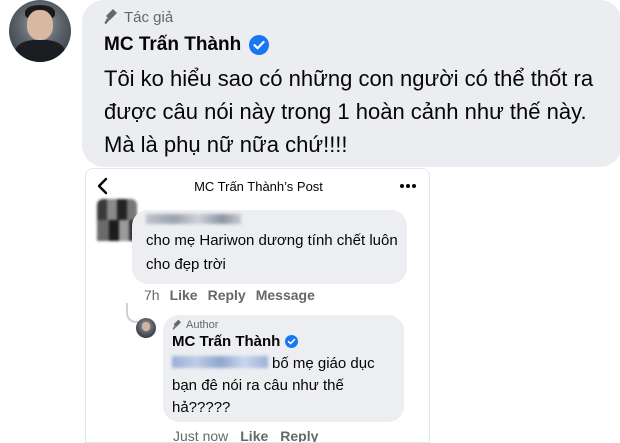 The width and height of the screenshot is (620, 443). Describe the element at coordinates (285, 295) in the screenshot. I see `message-button: Message` at that location.